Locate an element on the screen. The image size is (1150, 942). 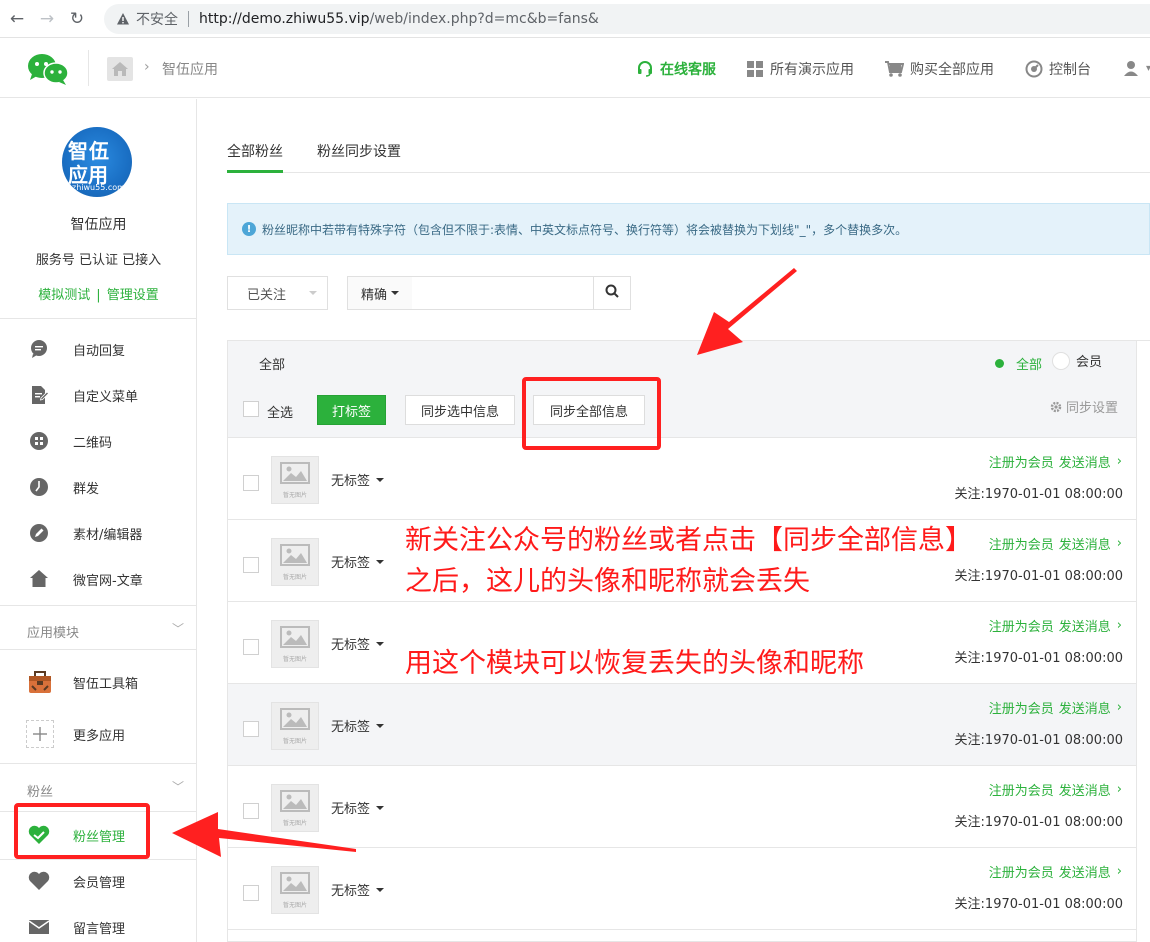
tag-button: 打标签 is located at coordinates (351, 410).